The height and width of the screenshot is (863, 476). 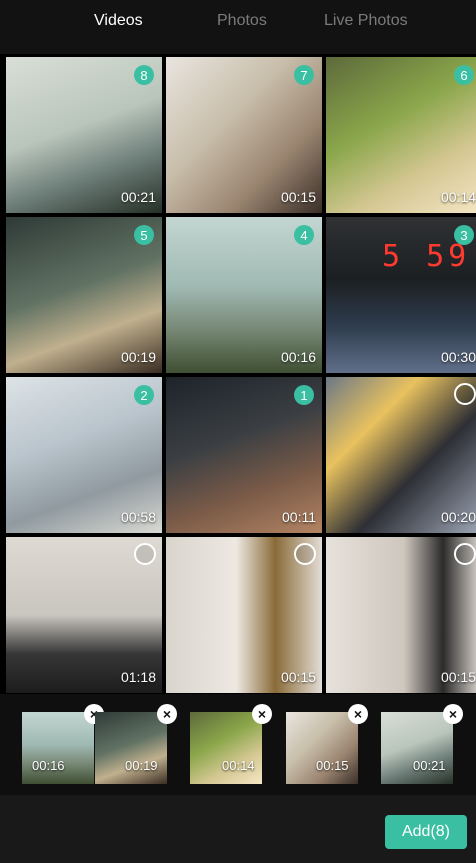 I want to click on media-type-tabs: Videos Photos Live Photos, so click(x=238, y=27).